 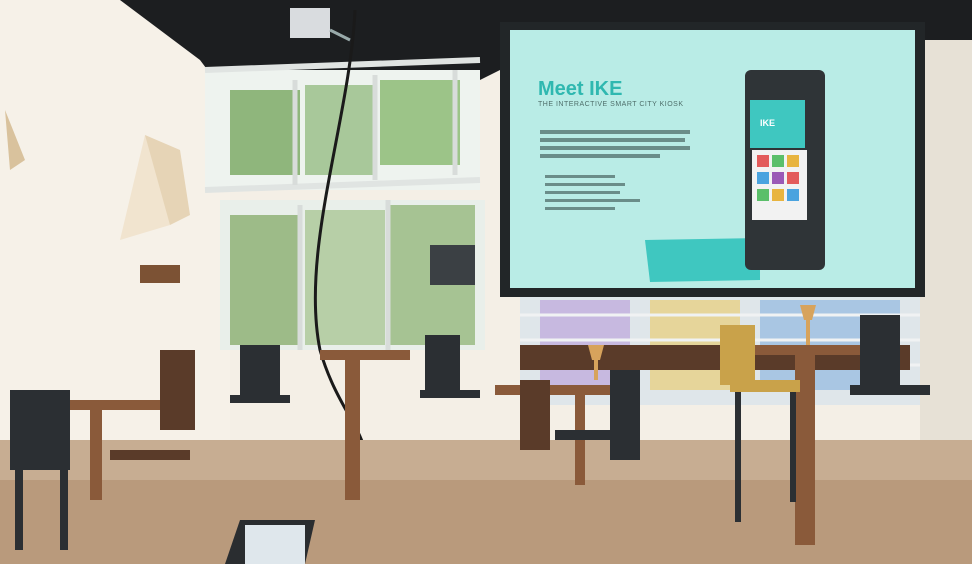 What do you see at coordinates (611, 104) in the screenshot?
I see `slide-subtitle: THE INTERACTIVE SMART CITY KIOSK` at bounding box center [611, 104].